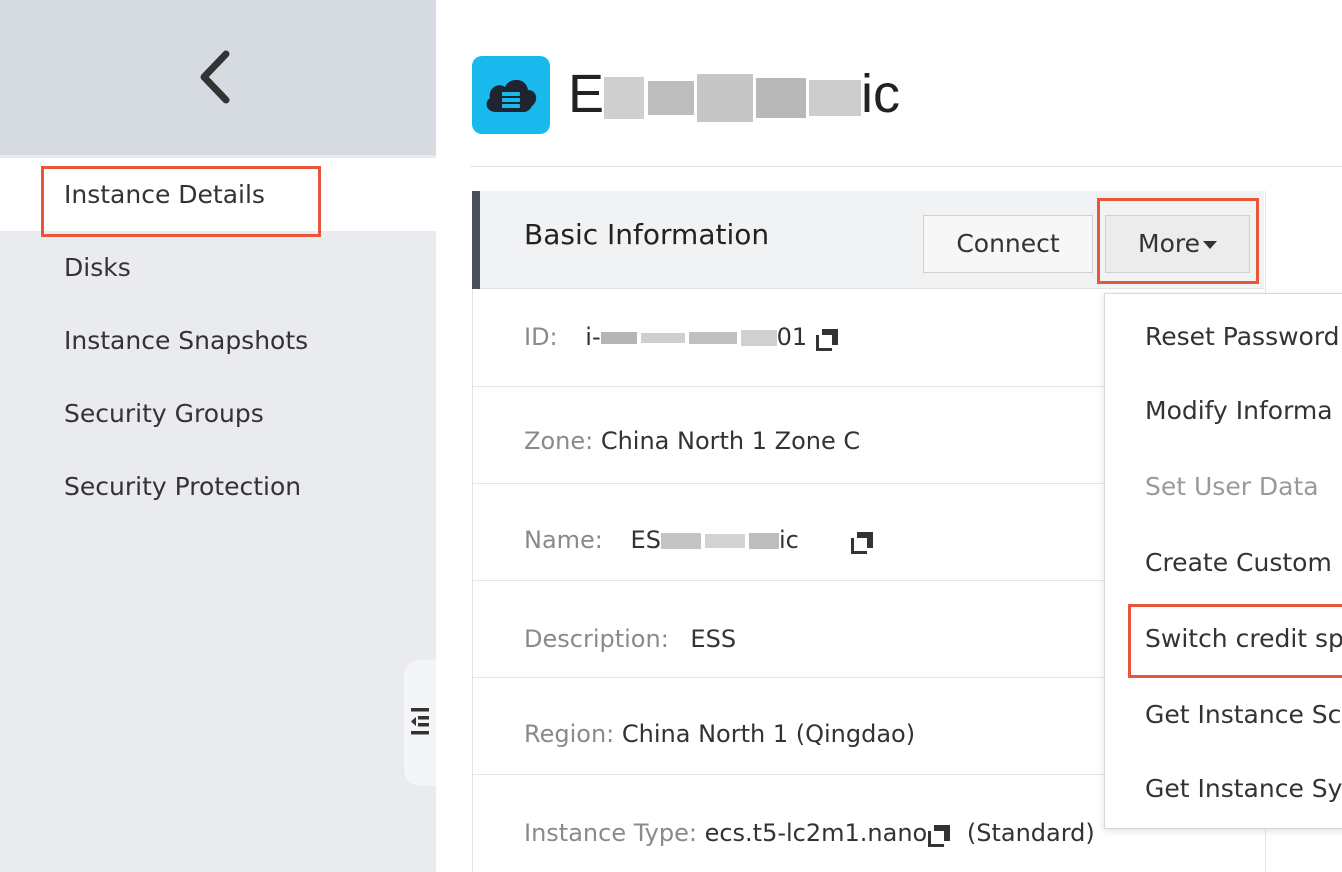  I want to click on sidebar-item-security-protection: Security Protection, so click(218, 486).